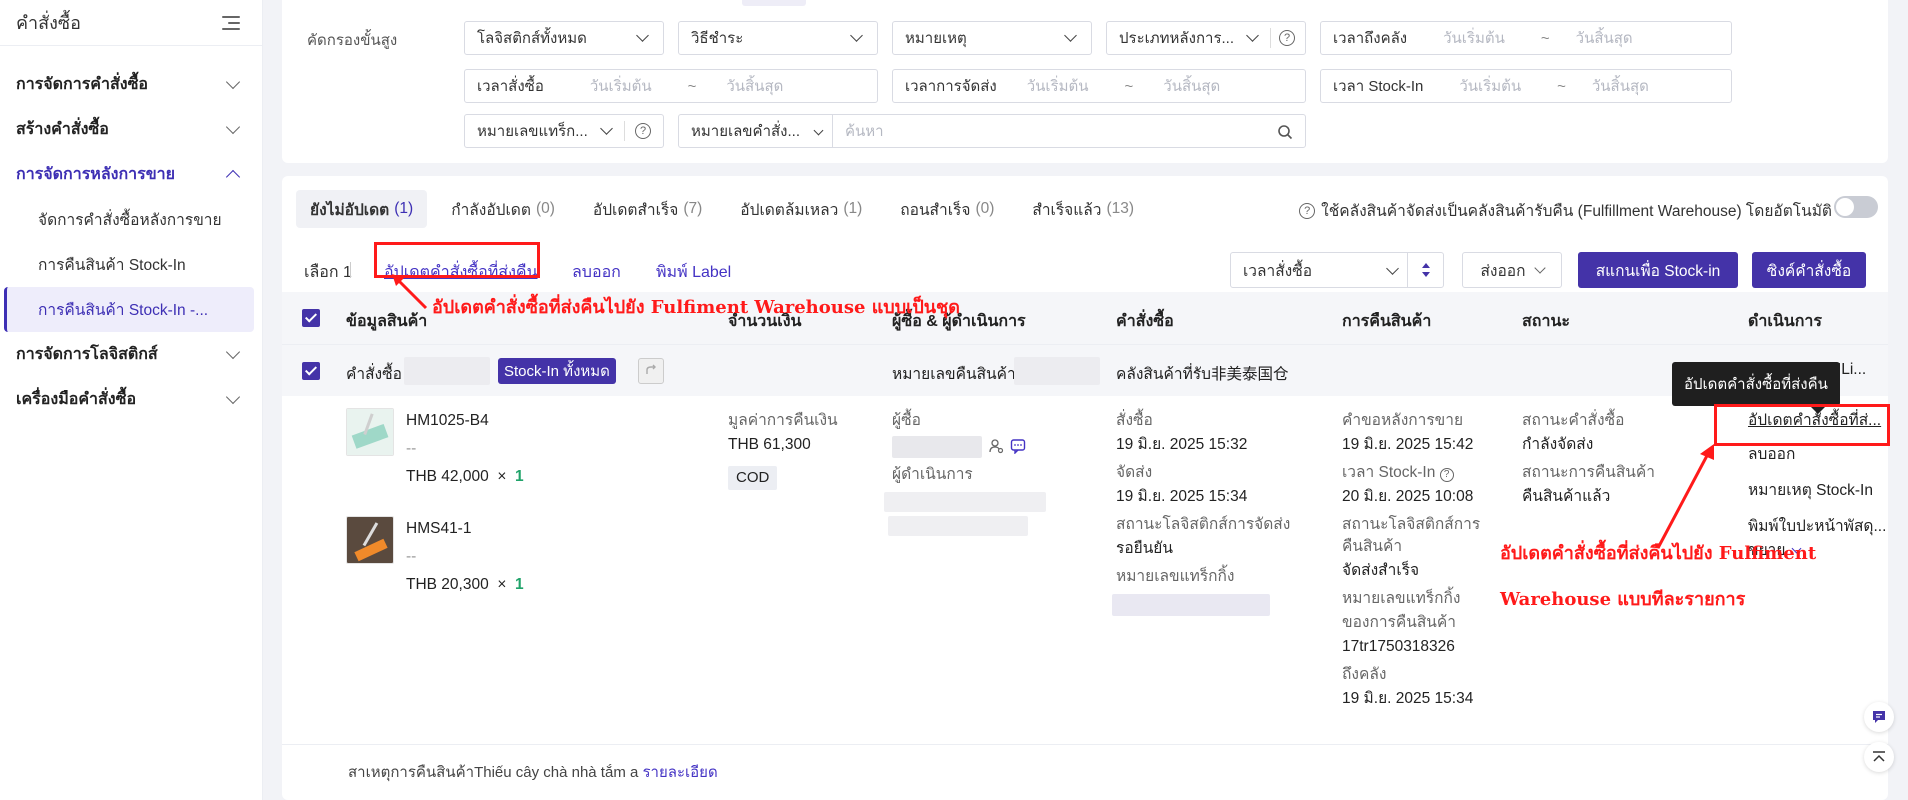  I want to click on sidebar-header: คำสั่งซื้อ, so click(131, 23).